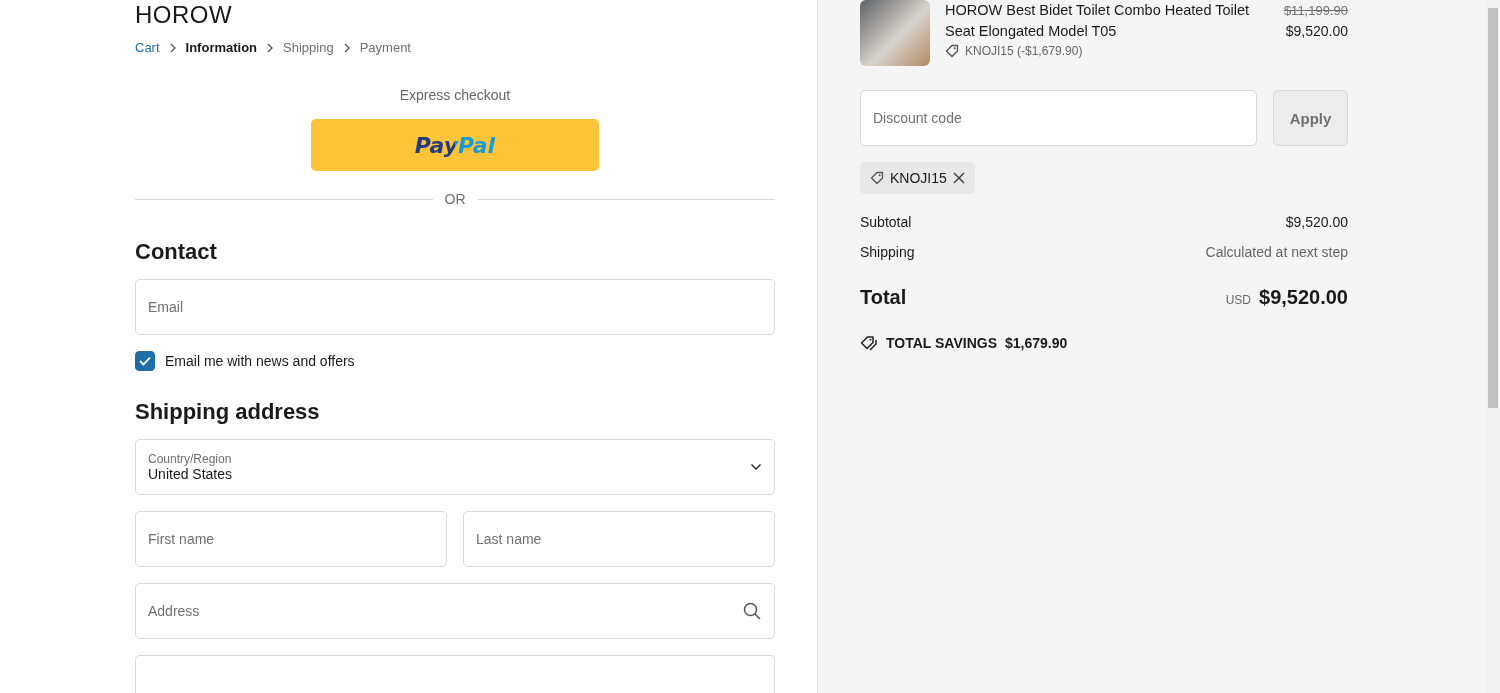 This screenshot has height=693, width=1500. I want to click on apply-button: Apply, so click(1310, 118).